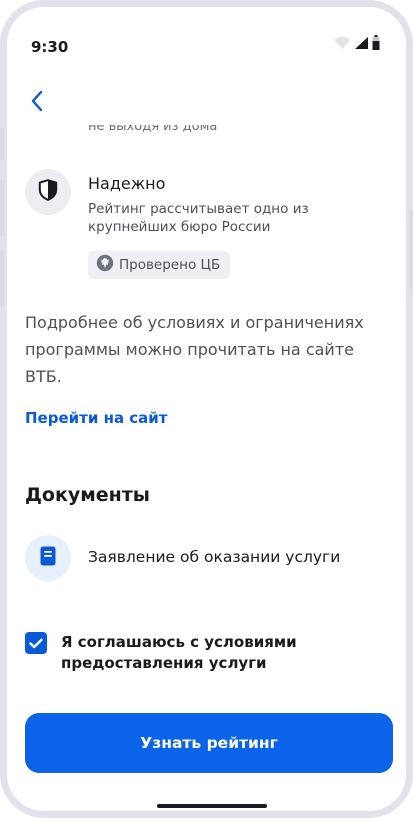 The height and width of the screenshot is (818, 413). Describe the element at coordinates (153, 129) in the screenshot. I see `feature-description-partial: не выходя из дома` at that location.